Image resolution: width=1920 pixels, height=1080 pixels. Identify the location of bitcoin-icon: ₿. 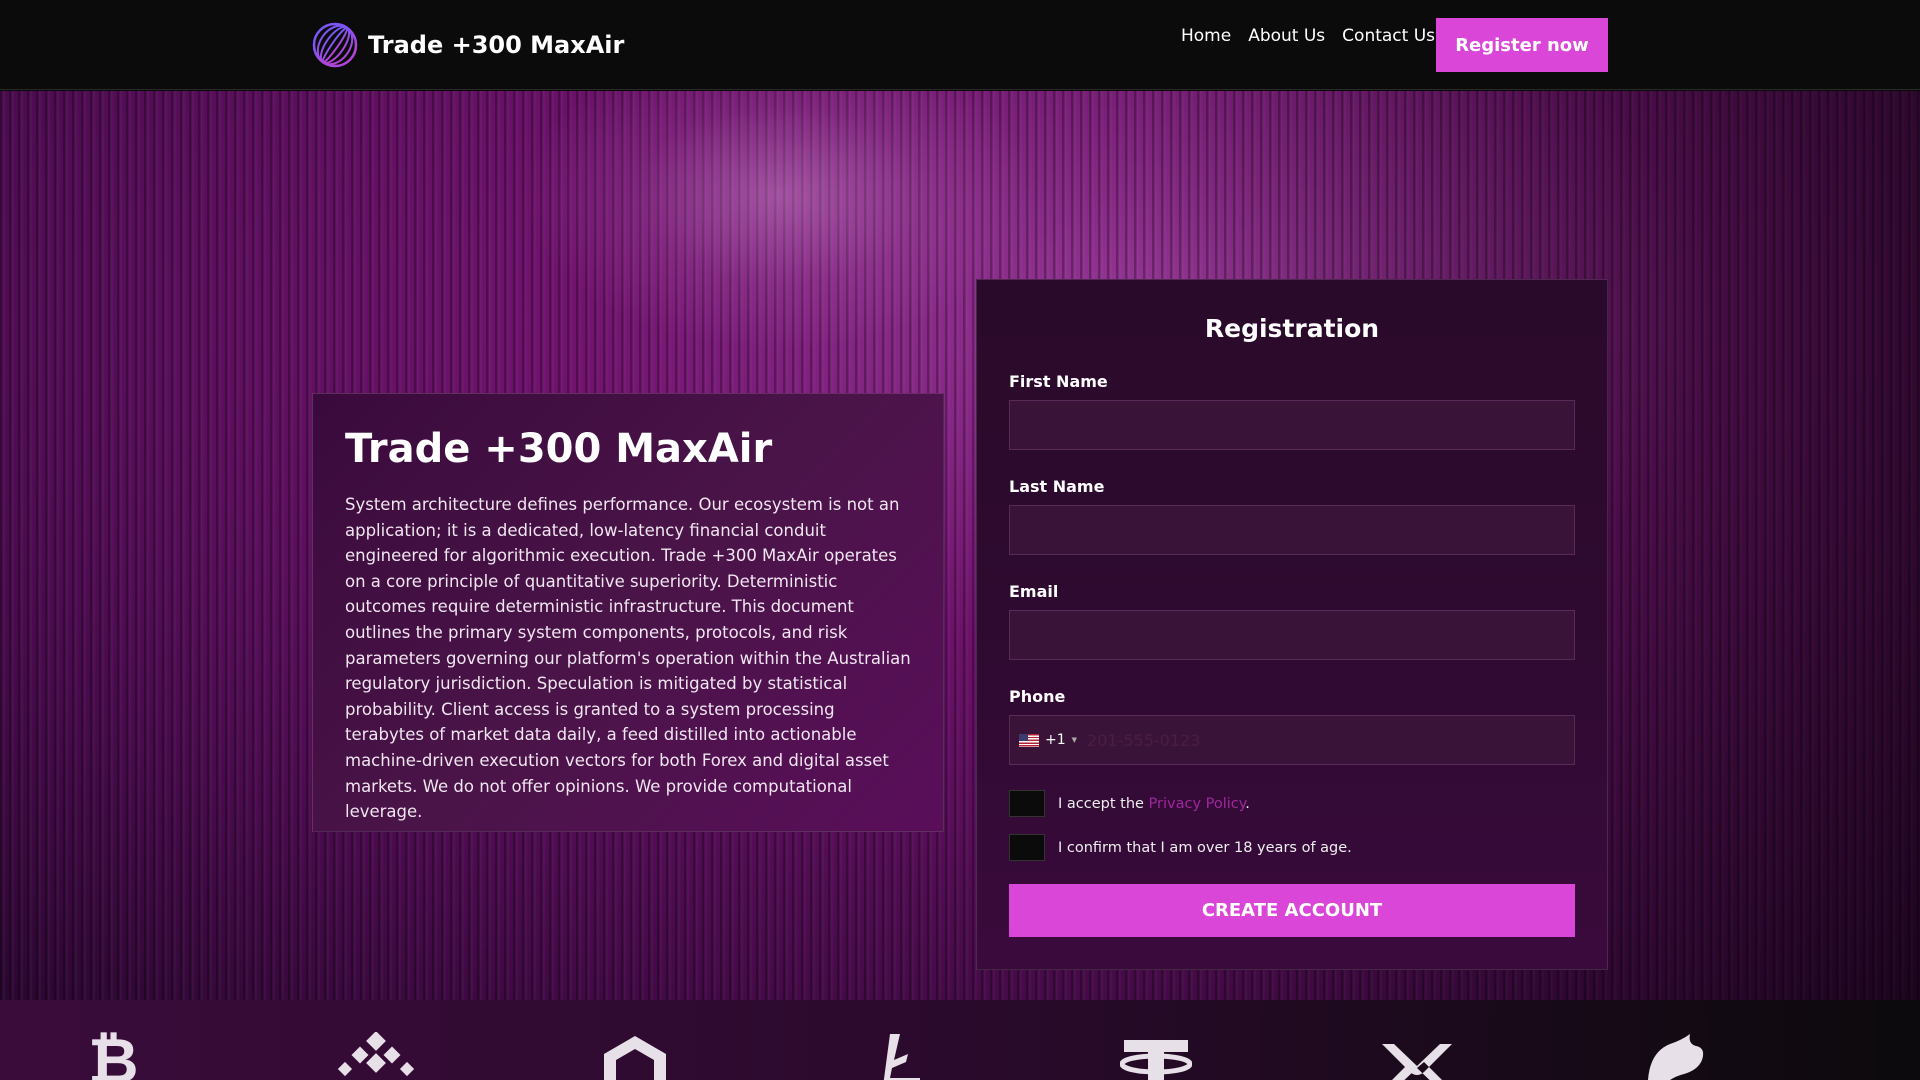
(113, 1052).